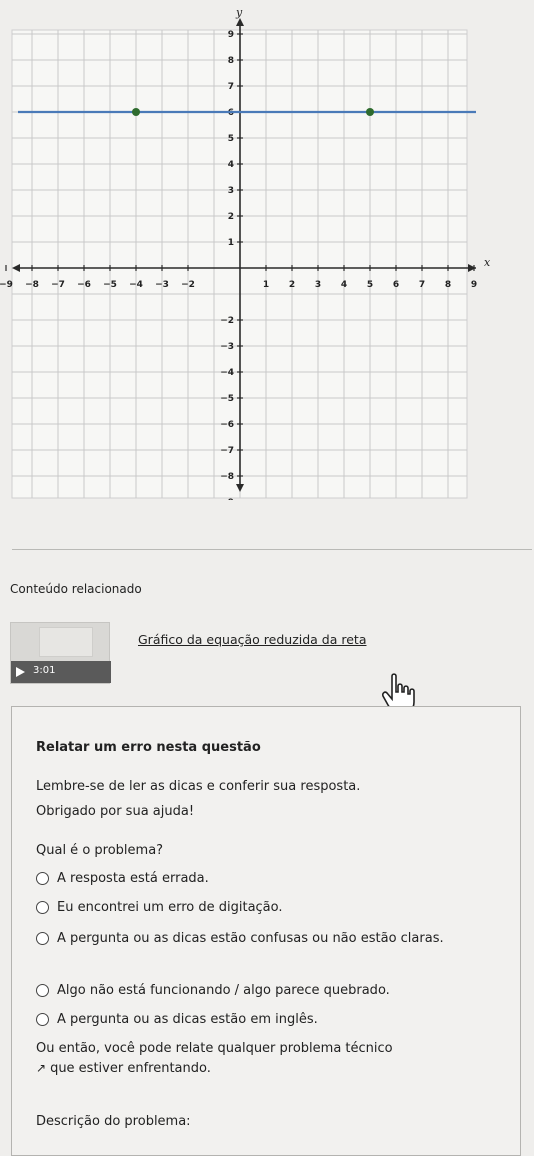 The width and height of the screenshot is (534, 1156). I want to click on x-axis-label: x, so click(487, 262).